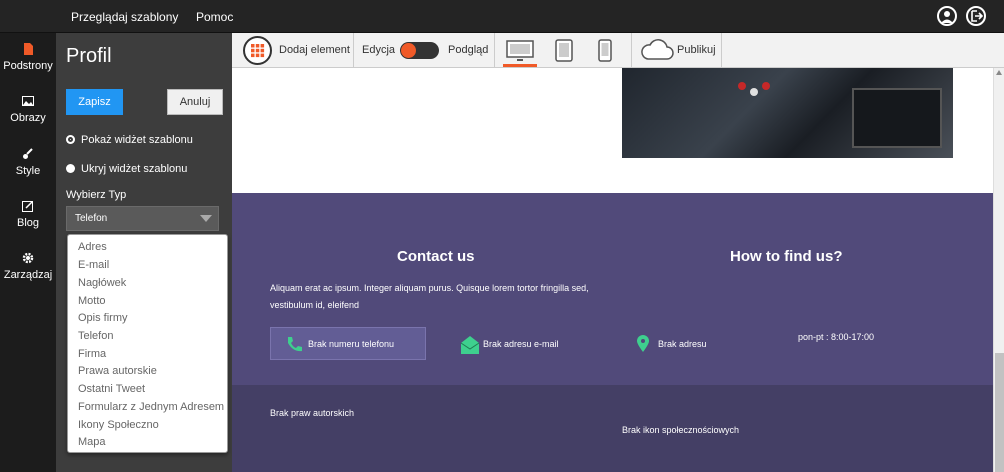  I want to click on preview-mode-label: Podgląd, so click(468, 50).